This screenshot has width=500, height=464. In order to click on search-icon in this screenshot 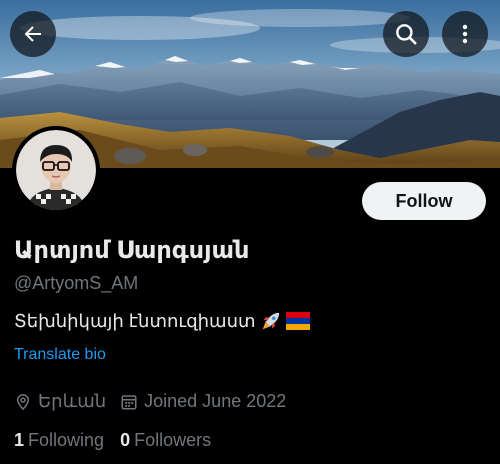, I will do `click(406, 34)`.